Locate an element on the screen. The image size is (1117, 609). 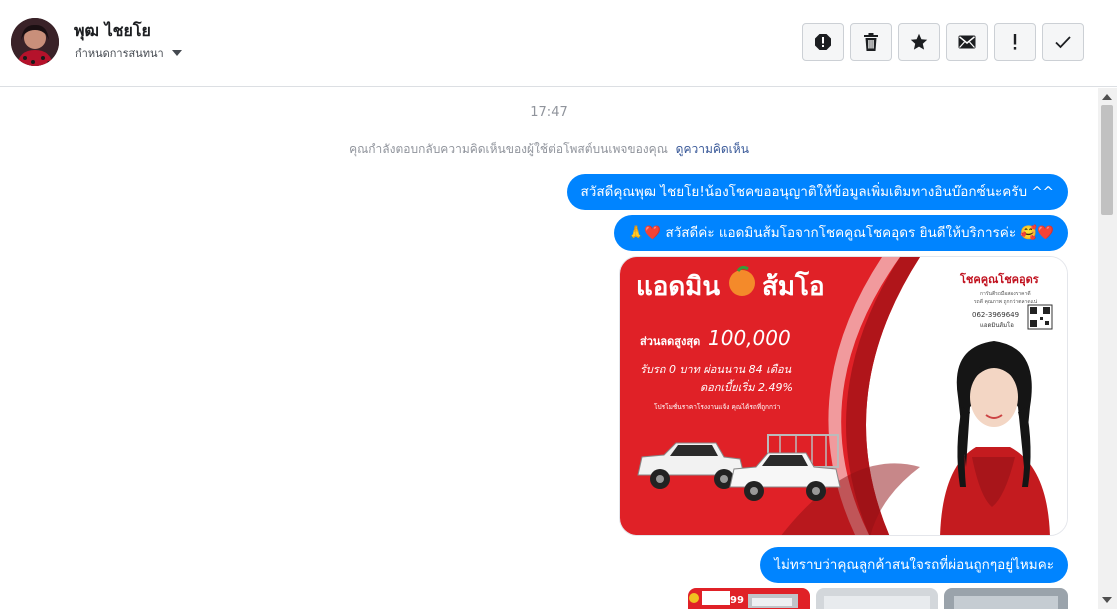
envelope-icon is located at coordinates (967, 42).